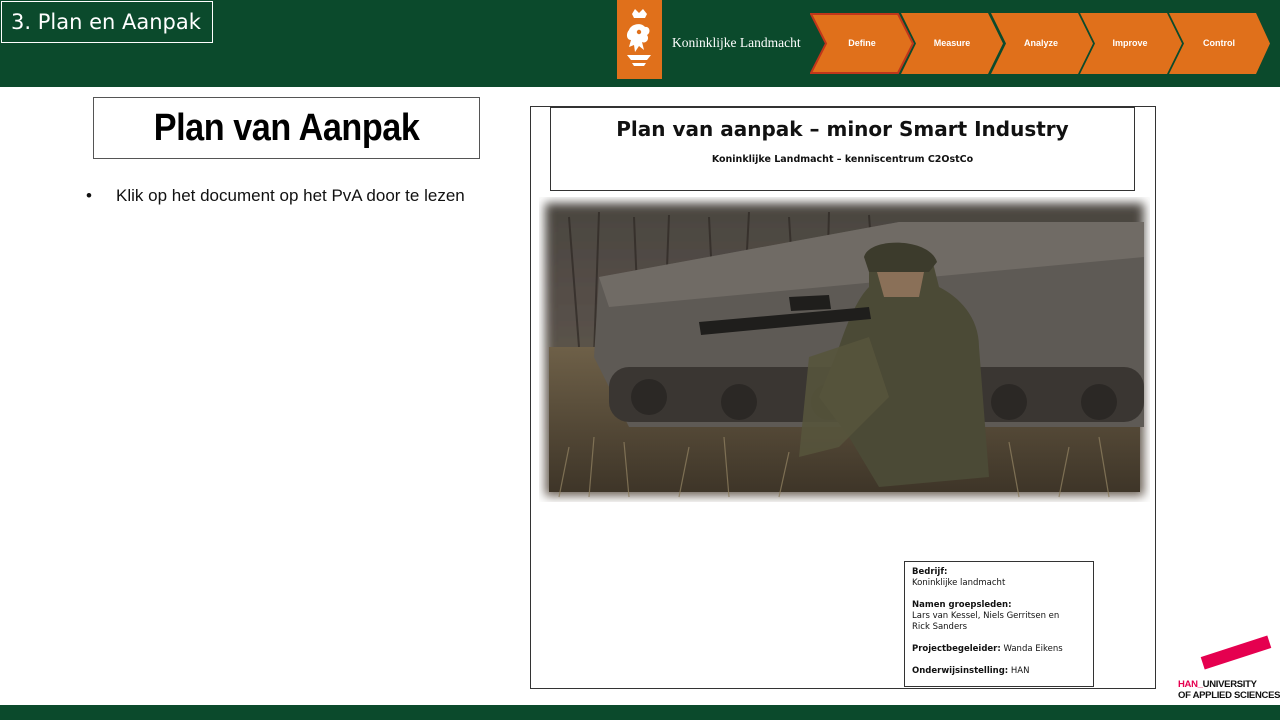 The width and height of the screenshot is (1280, 720). Describe the element at coordinates (952, 43) in the screenshot. I see `step-measure: Measure` at that location.